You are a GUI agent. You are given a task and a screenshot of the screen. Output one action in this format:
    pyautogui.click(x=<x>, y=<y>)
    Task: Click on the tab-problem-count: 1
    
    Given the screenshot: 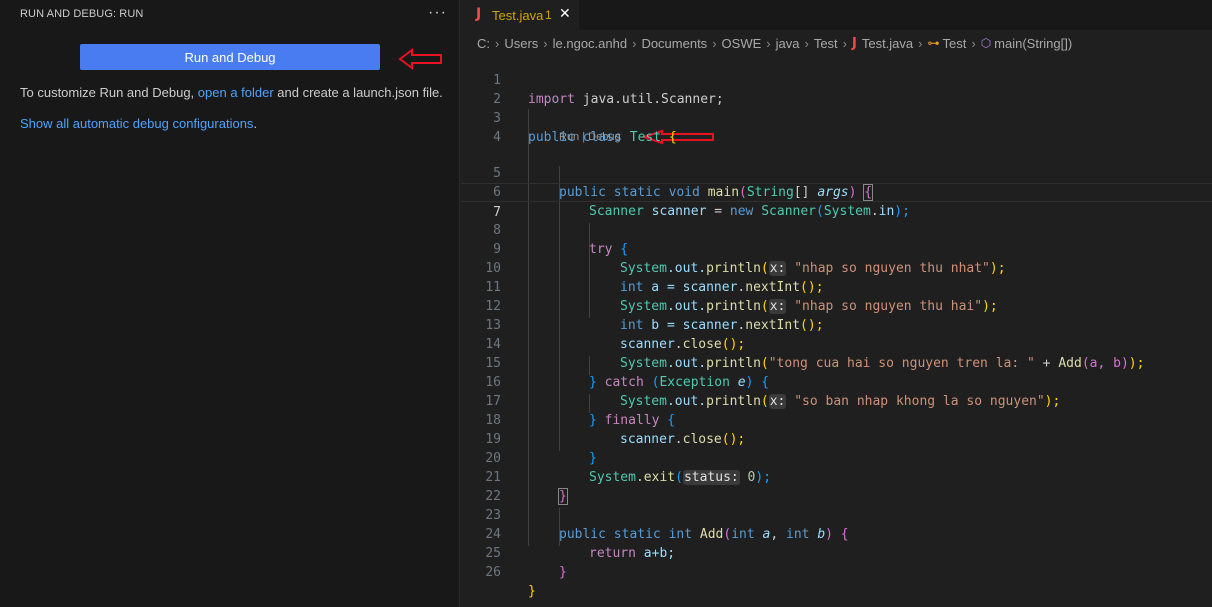 What is the action you would take?
    pyautogui.click(x=548, y=15)
    